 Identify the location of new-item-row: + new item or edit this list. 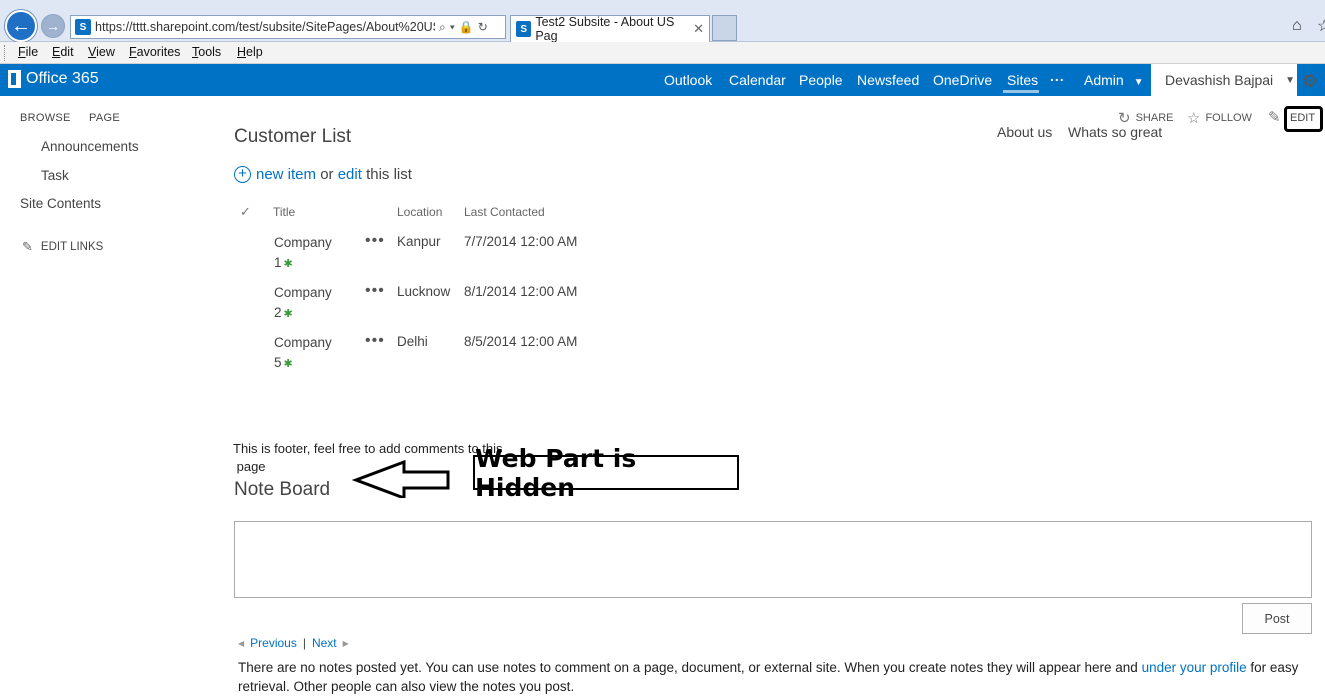
(323, 174).